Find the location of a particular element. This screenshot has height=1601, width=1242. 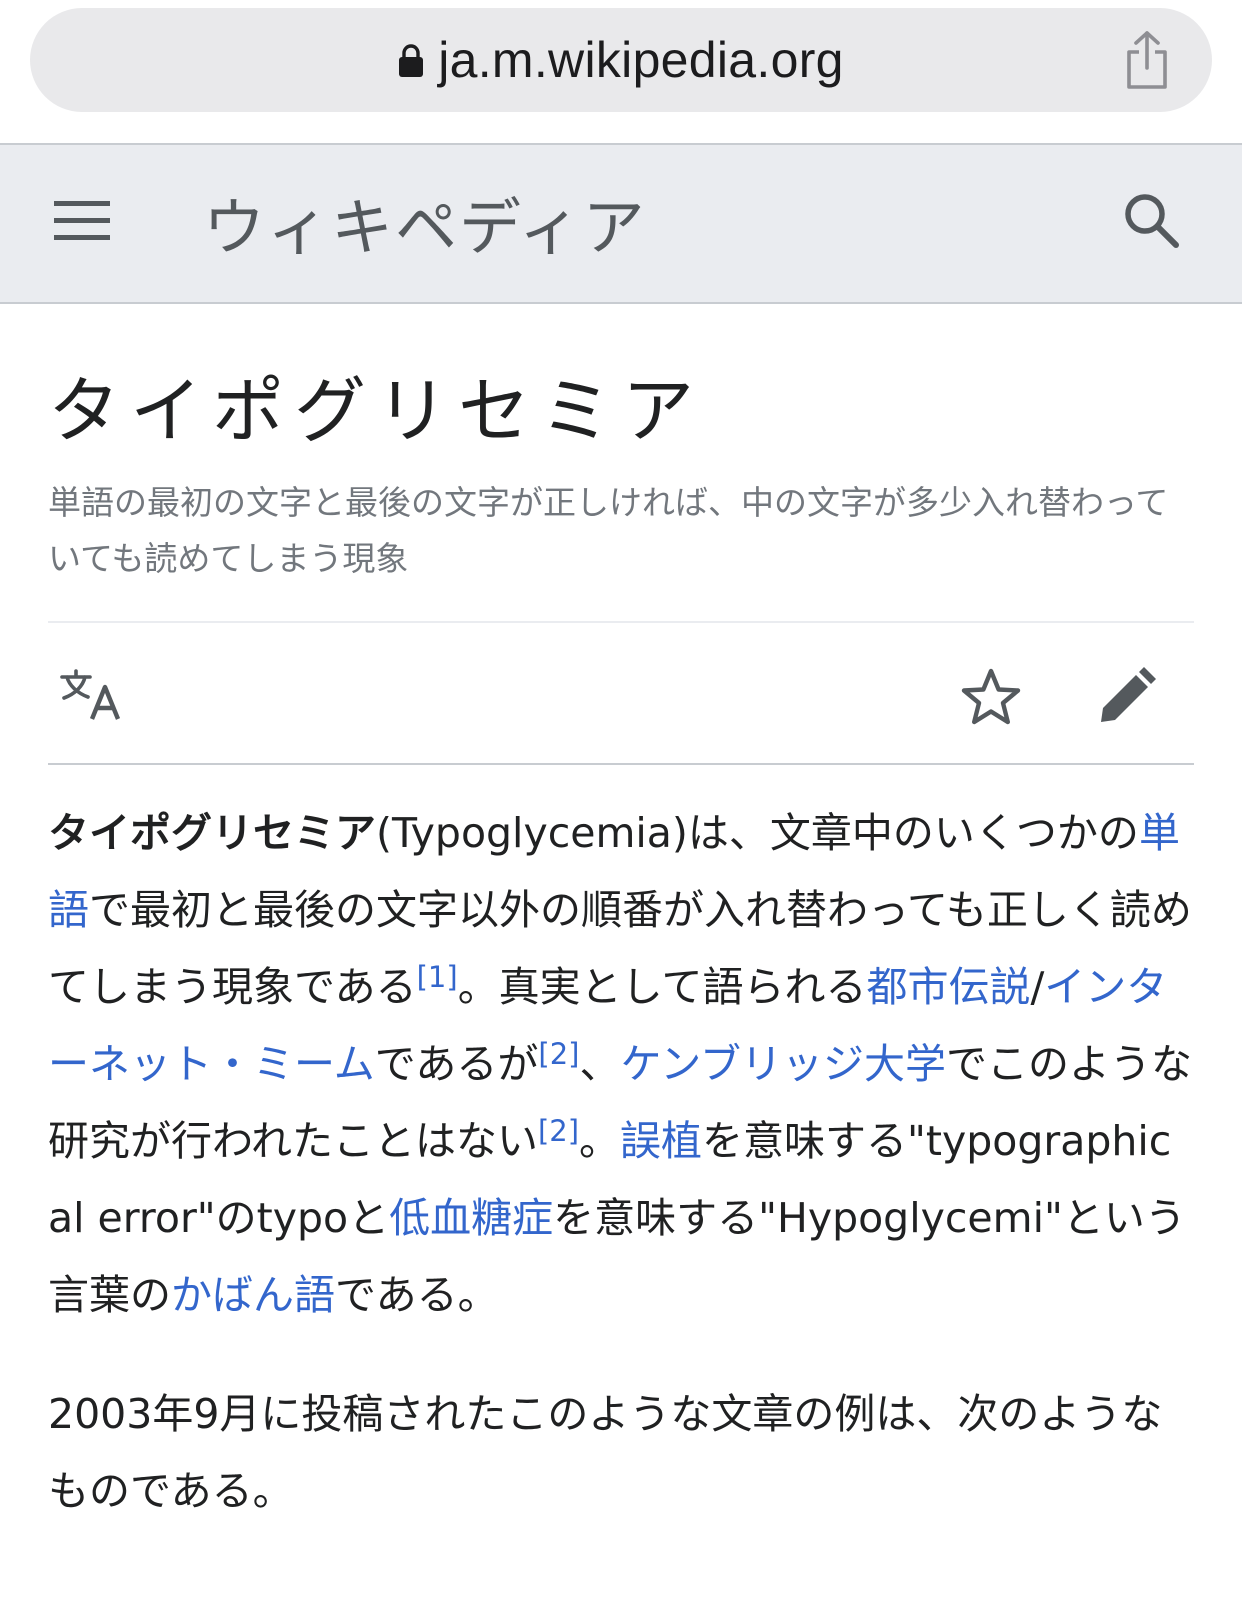

address-bar: ja.m.wikipedia.org is located at coordinates (621, 60).